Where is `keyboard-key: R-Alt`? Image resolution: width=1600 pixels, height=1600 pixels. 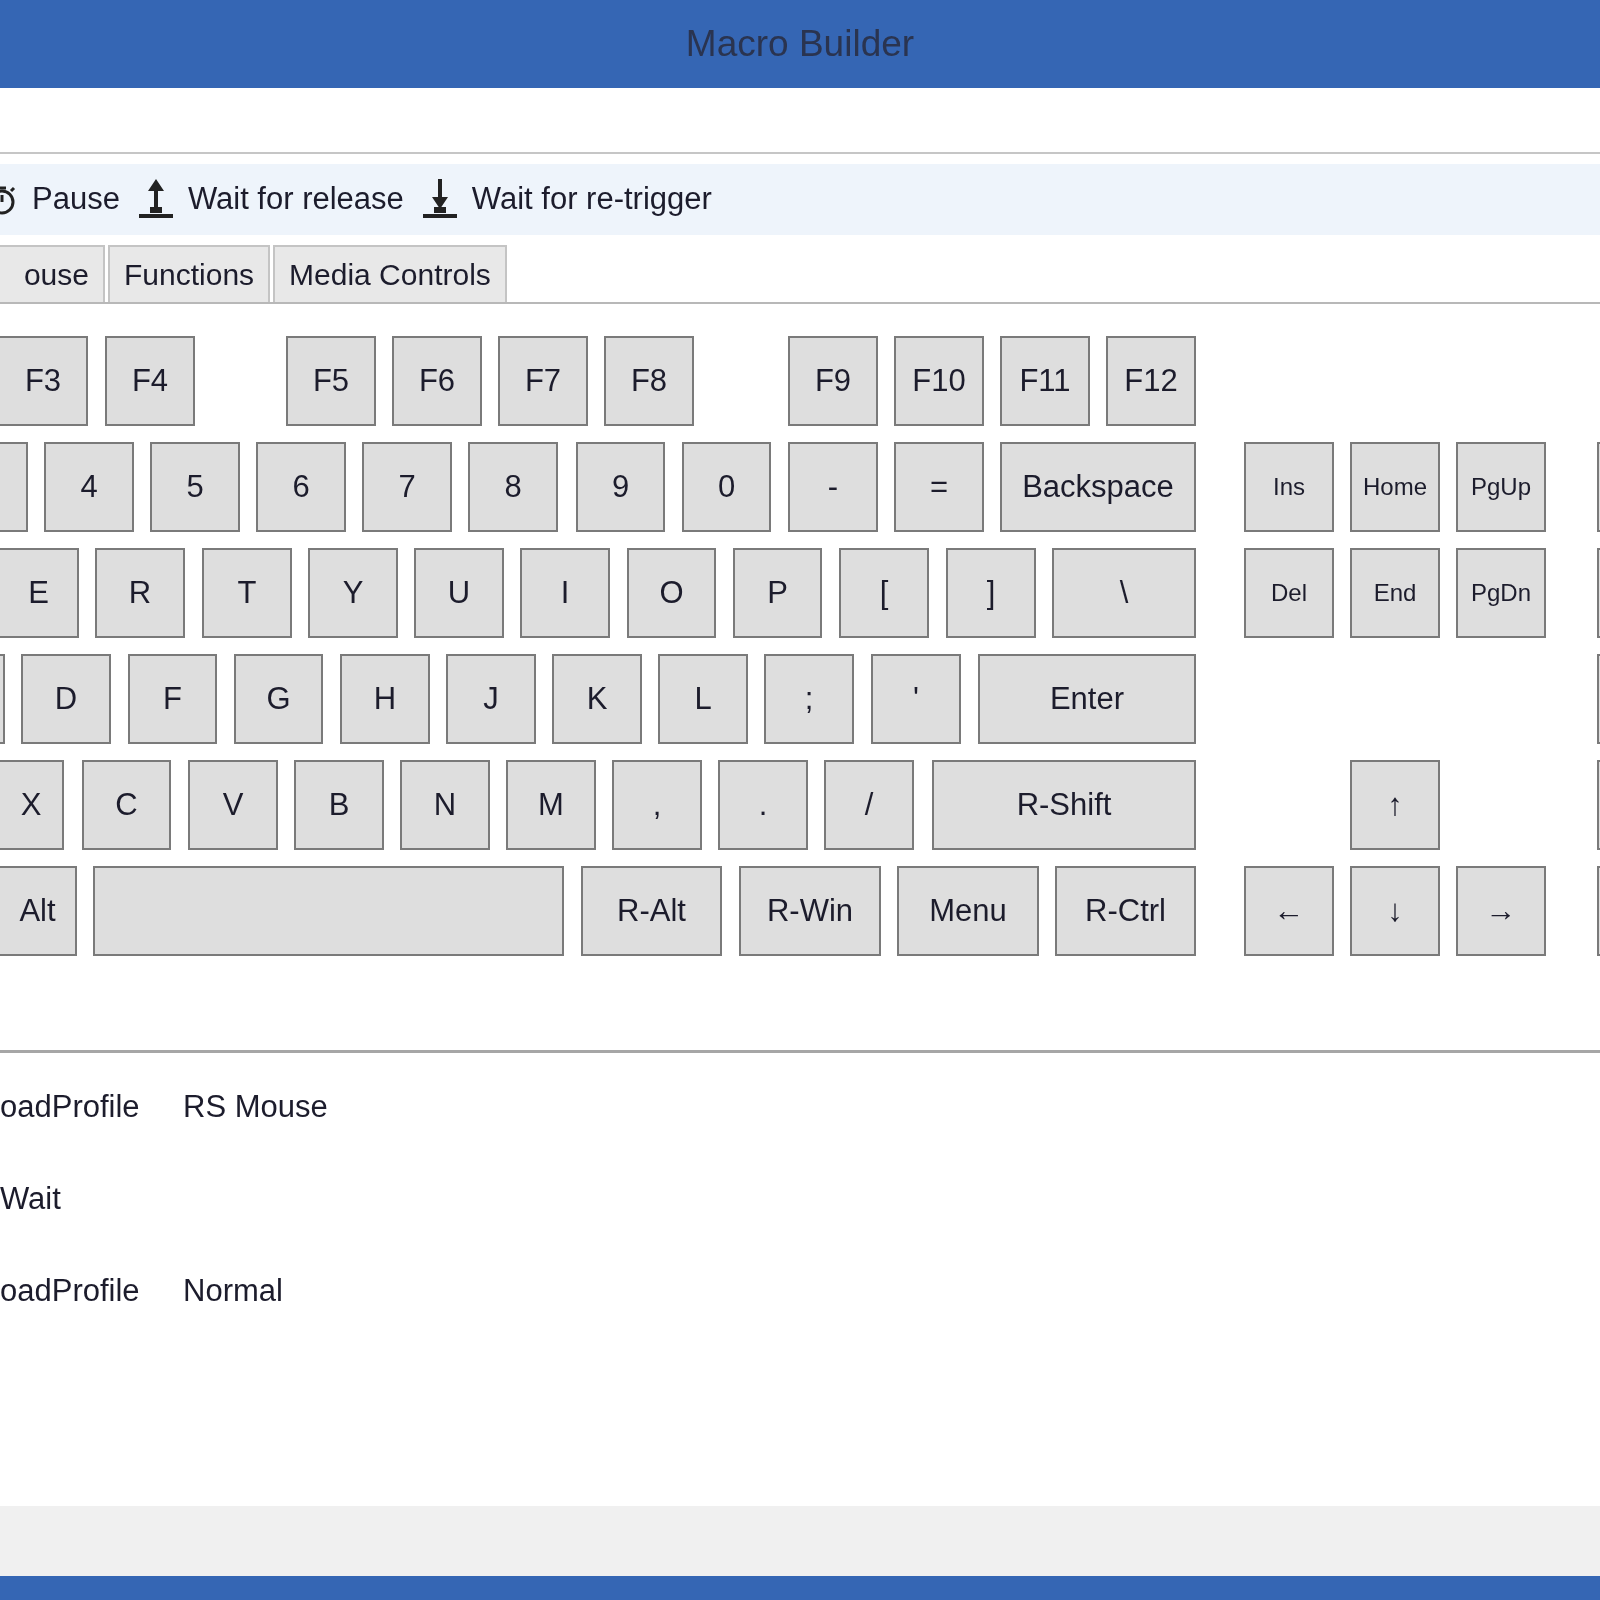
keyboard-key: R-Alt is located at coordinates (651, 911).